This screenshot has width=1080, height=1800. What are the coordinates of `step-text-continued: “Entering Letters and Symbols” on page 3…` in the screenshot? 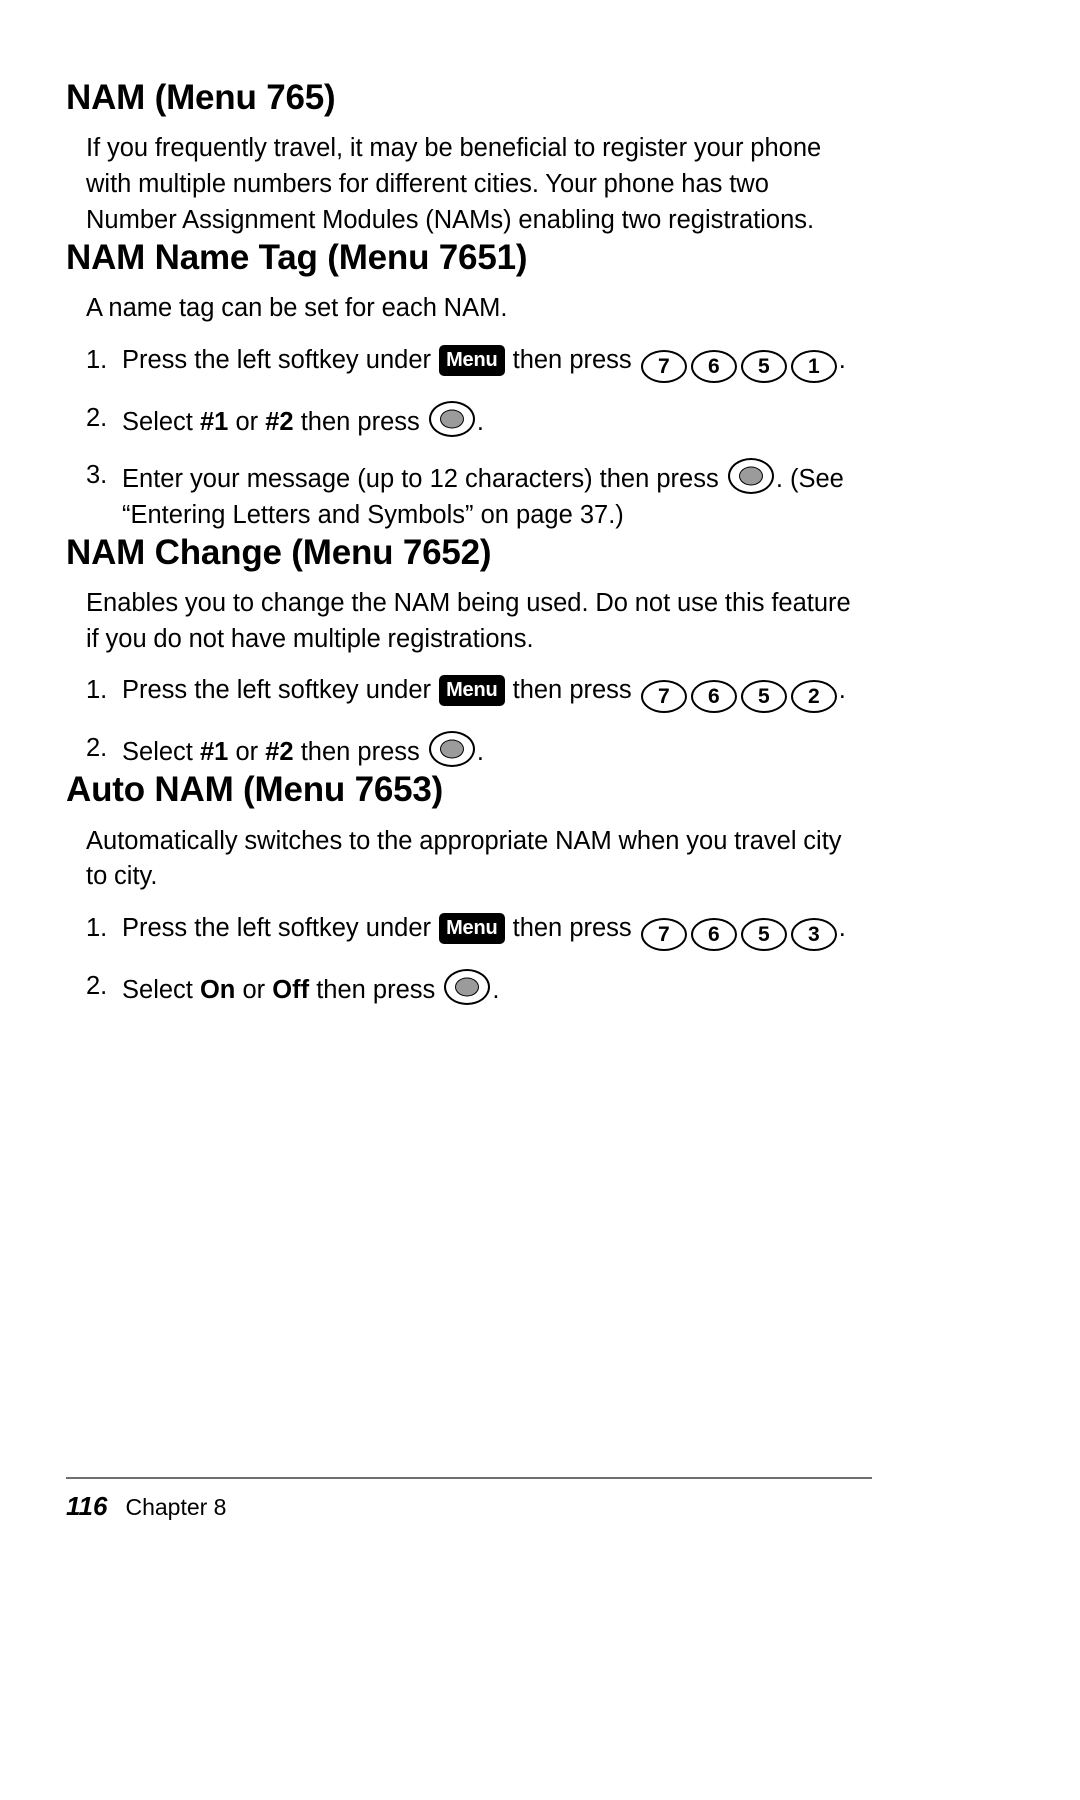 It's located at (373, 514).